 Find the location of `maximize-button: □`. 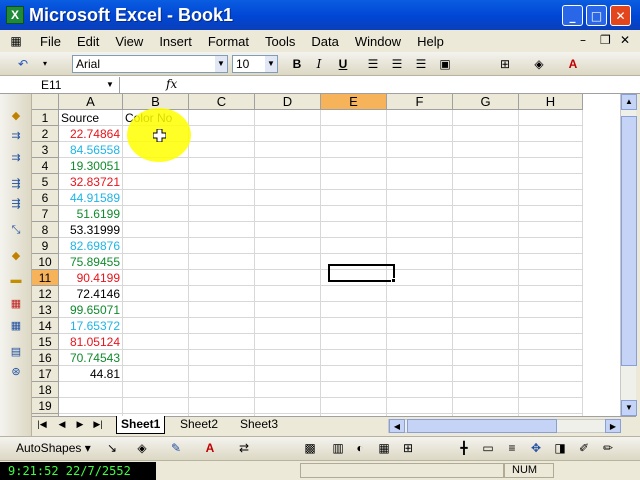

maximize-button: □ is located at coordinates (596, 15).